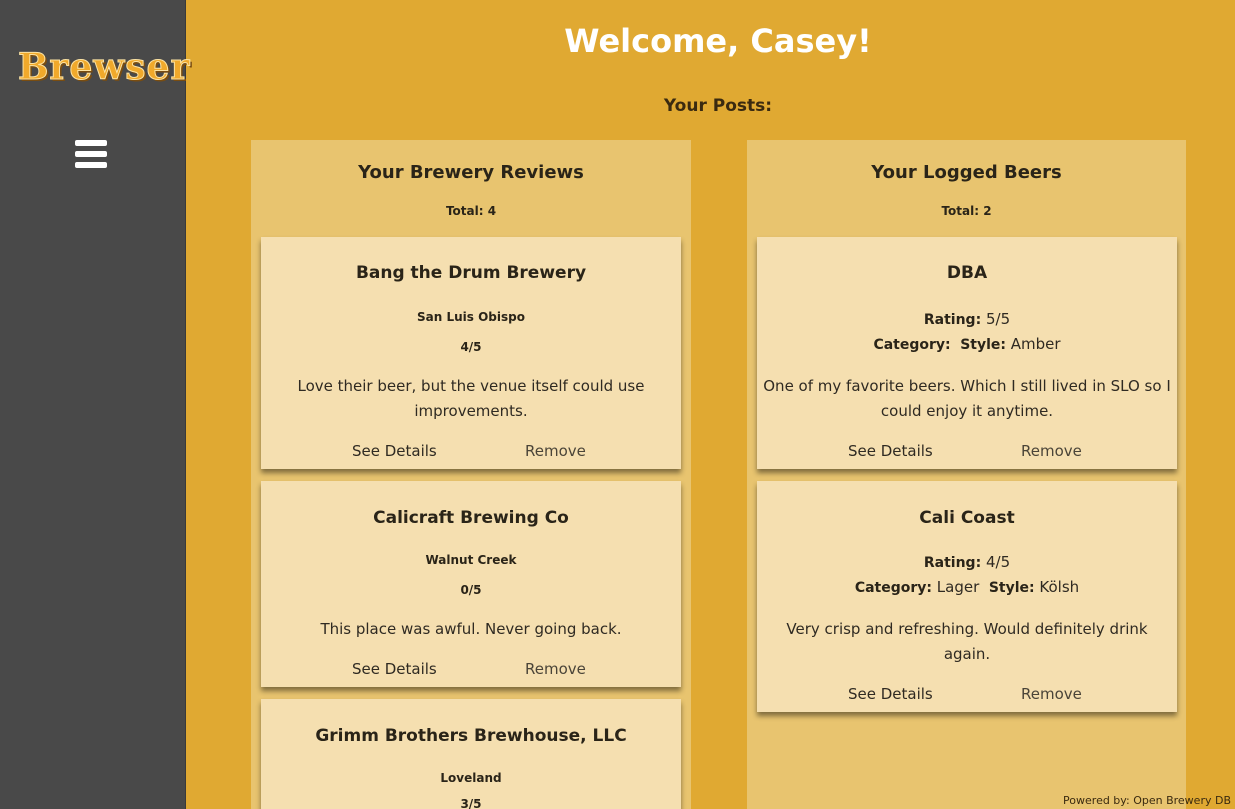  I want to click on posts-subtitle: Your Posts:, so click(718, 106).